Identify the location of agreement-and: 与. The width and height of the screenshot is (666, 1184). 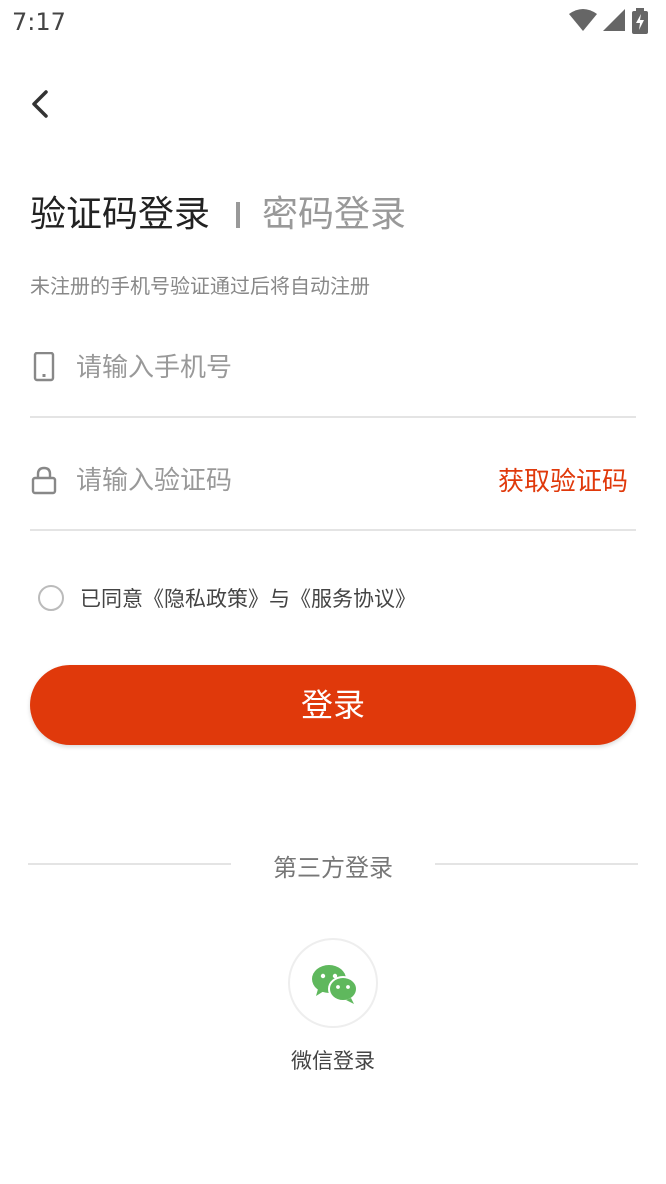
(279, 599).